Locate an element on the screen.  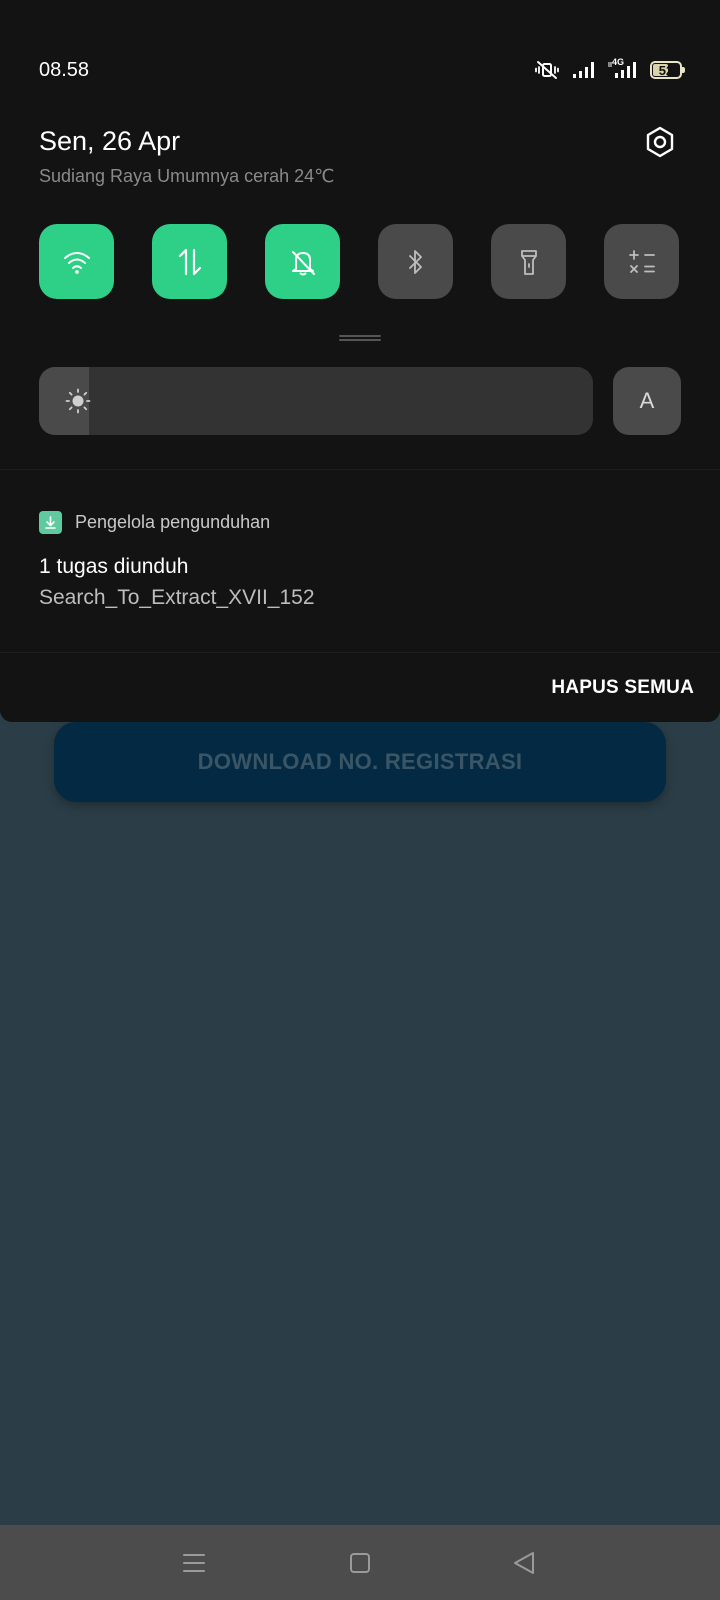
brightness-slider is located at coordinates (316, 401).